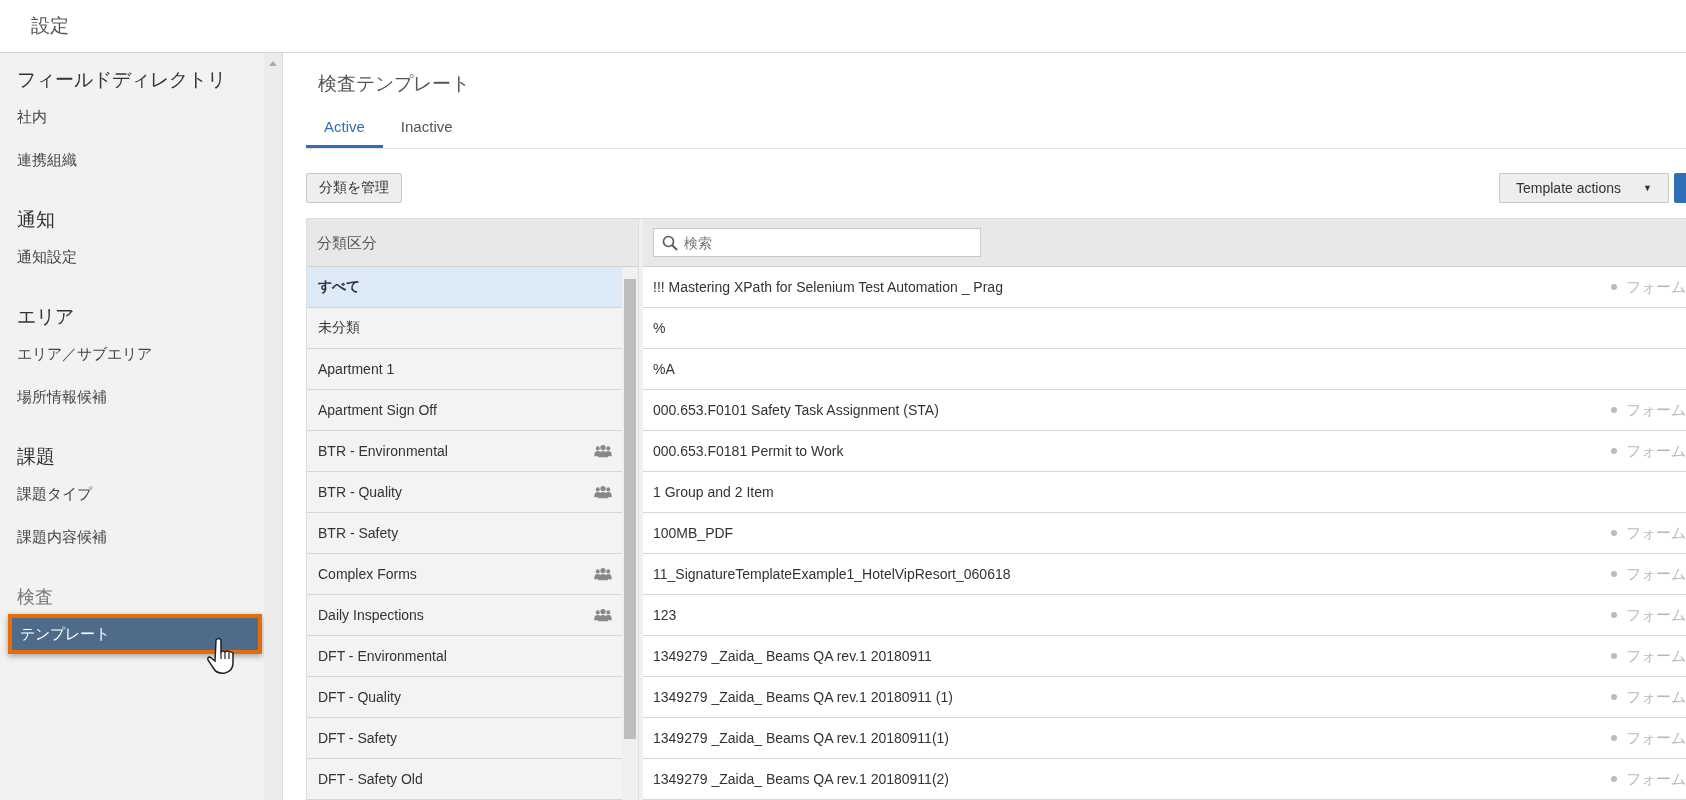 The height and width of the screenshot is (800, 1686). I want to click on sidebar-item: 社内, so click(132, 116).